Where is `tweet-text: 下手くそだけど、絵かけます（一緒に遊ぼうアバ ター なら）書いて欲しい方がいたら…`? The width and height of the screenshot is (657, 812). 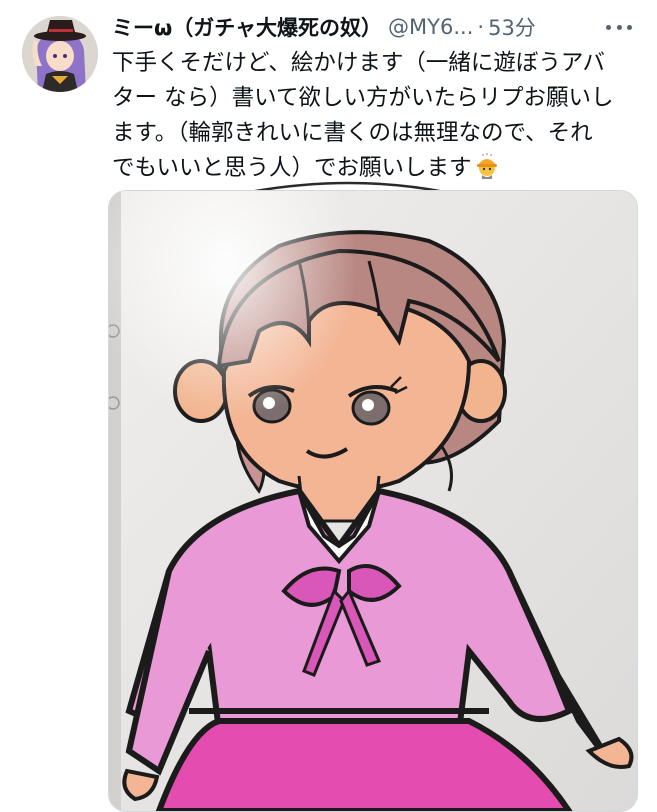
tweet-text: 下手くそだけど、絵かけます（一緒に遊ぼうアバ ター なら）書いて欲しい方がいたら… is located at coordinates (376, 118).